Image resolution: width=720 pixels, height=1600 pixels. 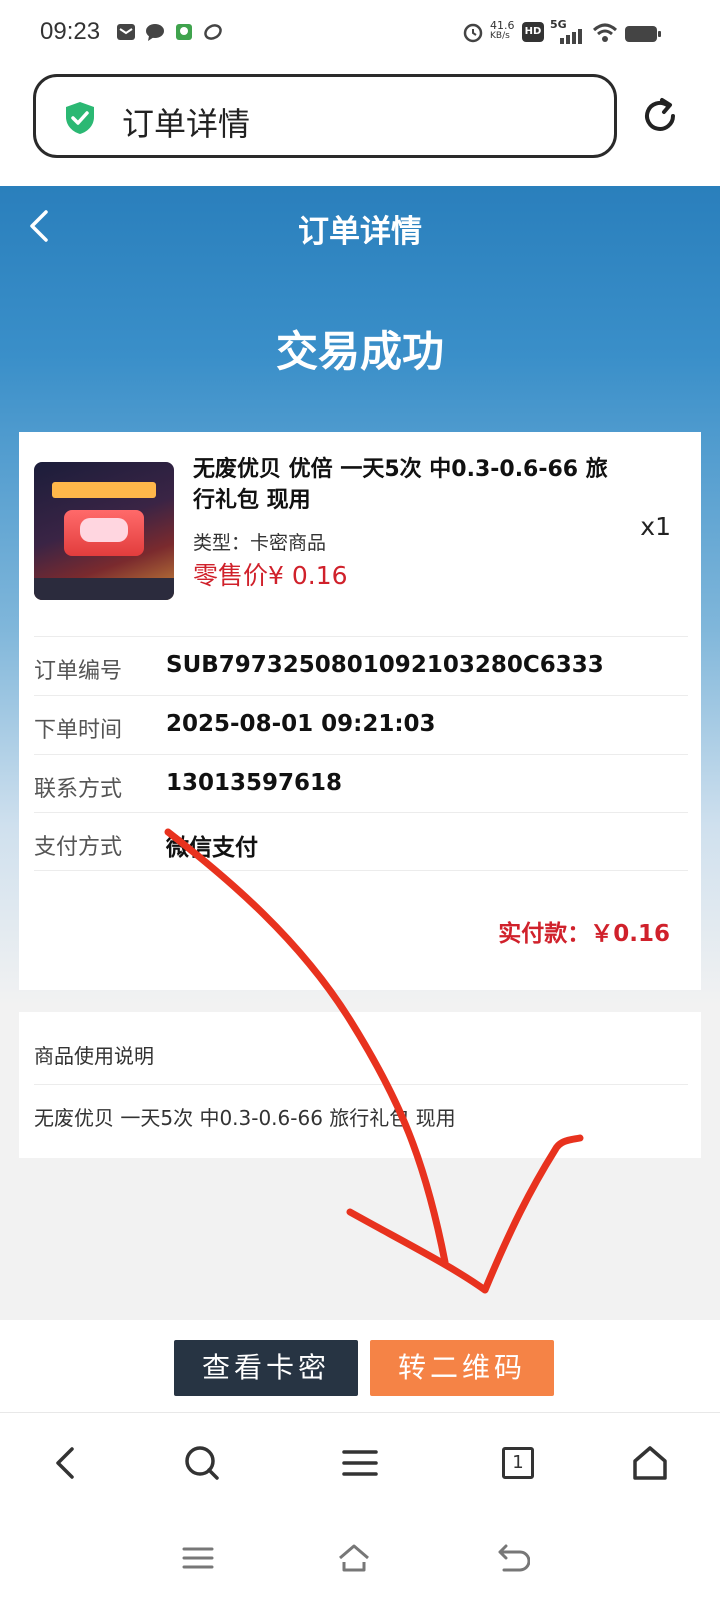 What do you see at coordinates (571, 36) in the screenshot?
I see `signal-icon` at bounding box center [571, 36].